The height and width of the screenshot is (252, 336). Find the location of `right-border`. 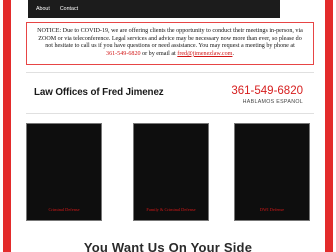

right-border is located at coordinates (327, 126).